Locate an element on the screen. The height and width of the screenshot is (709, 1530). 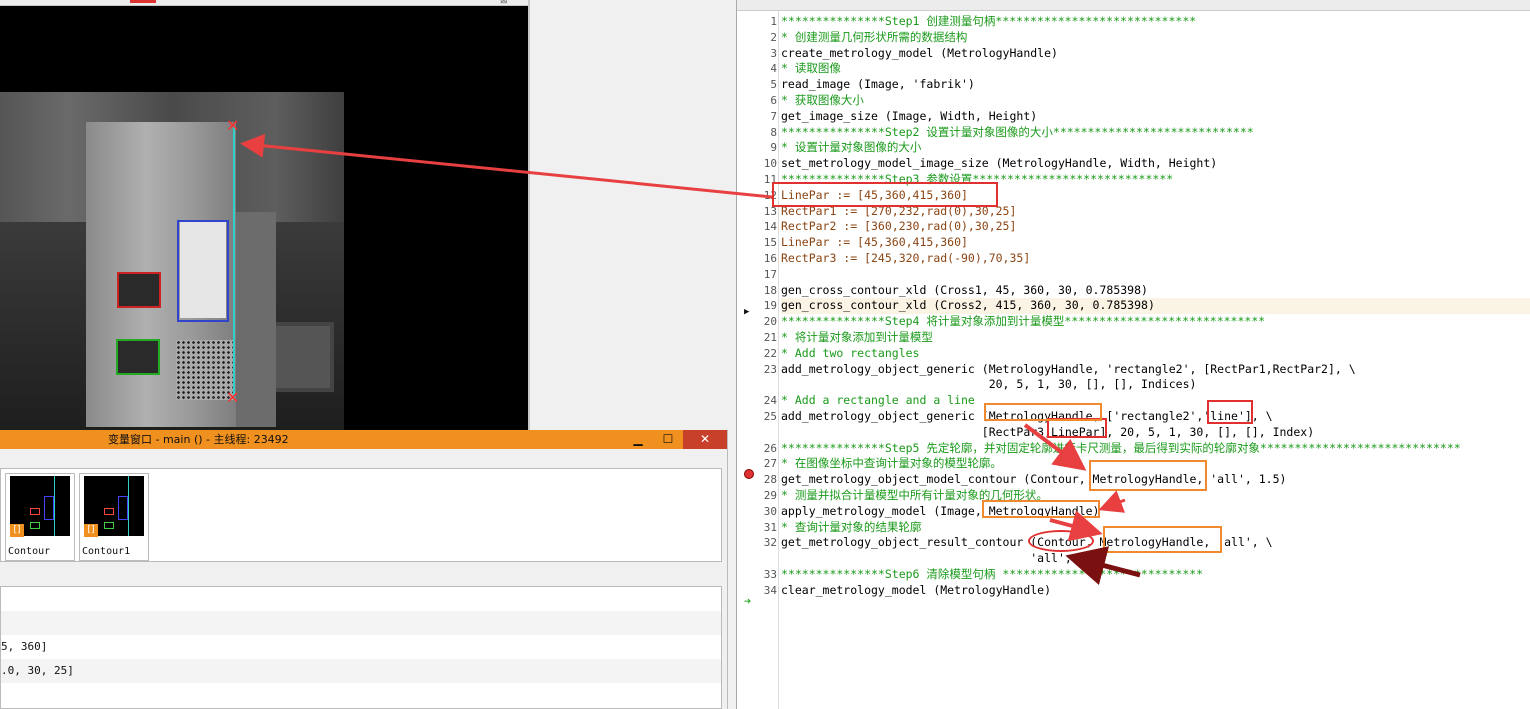
line-number: 15 is located at coordinates (770, 243).